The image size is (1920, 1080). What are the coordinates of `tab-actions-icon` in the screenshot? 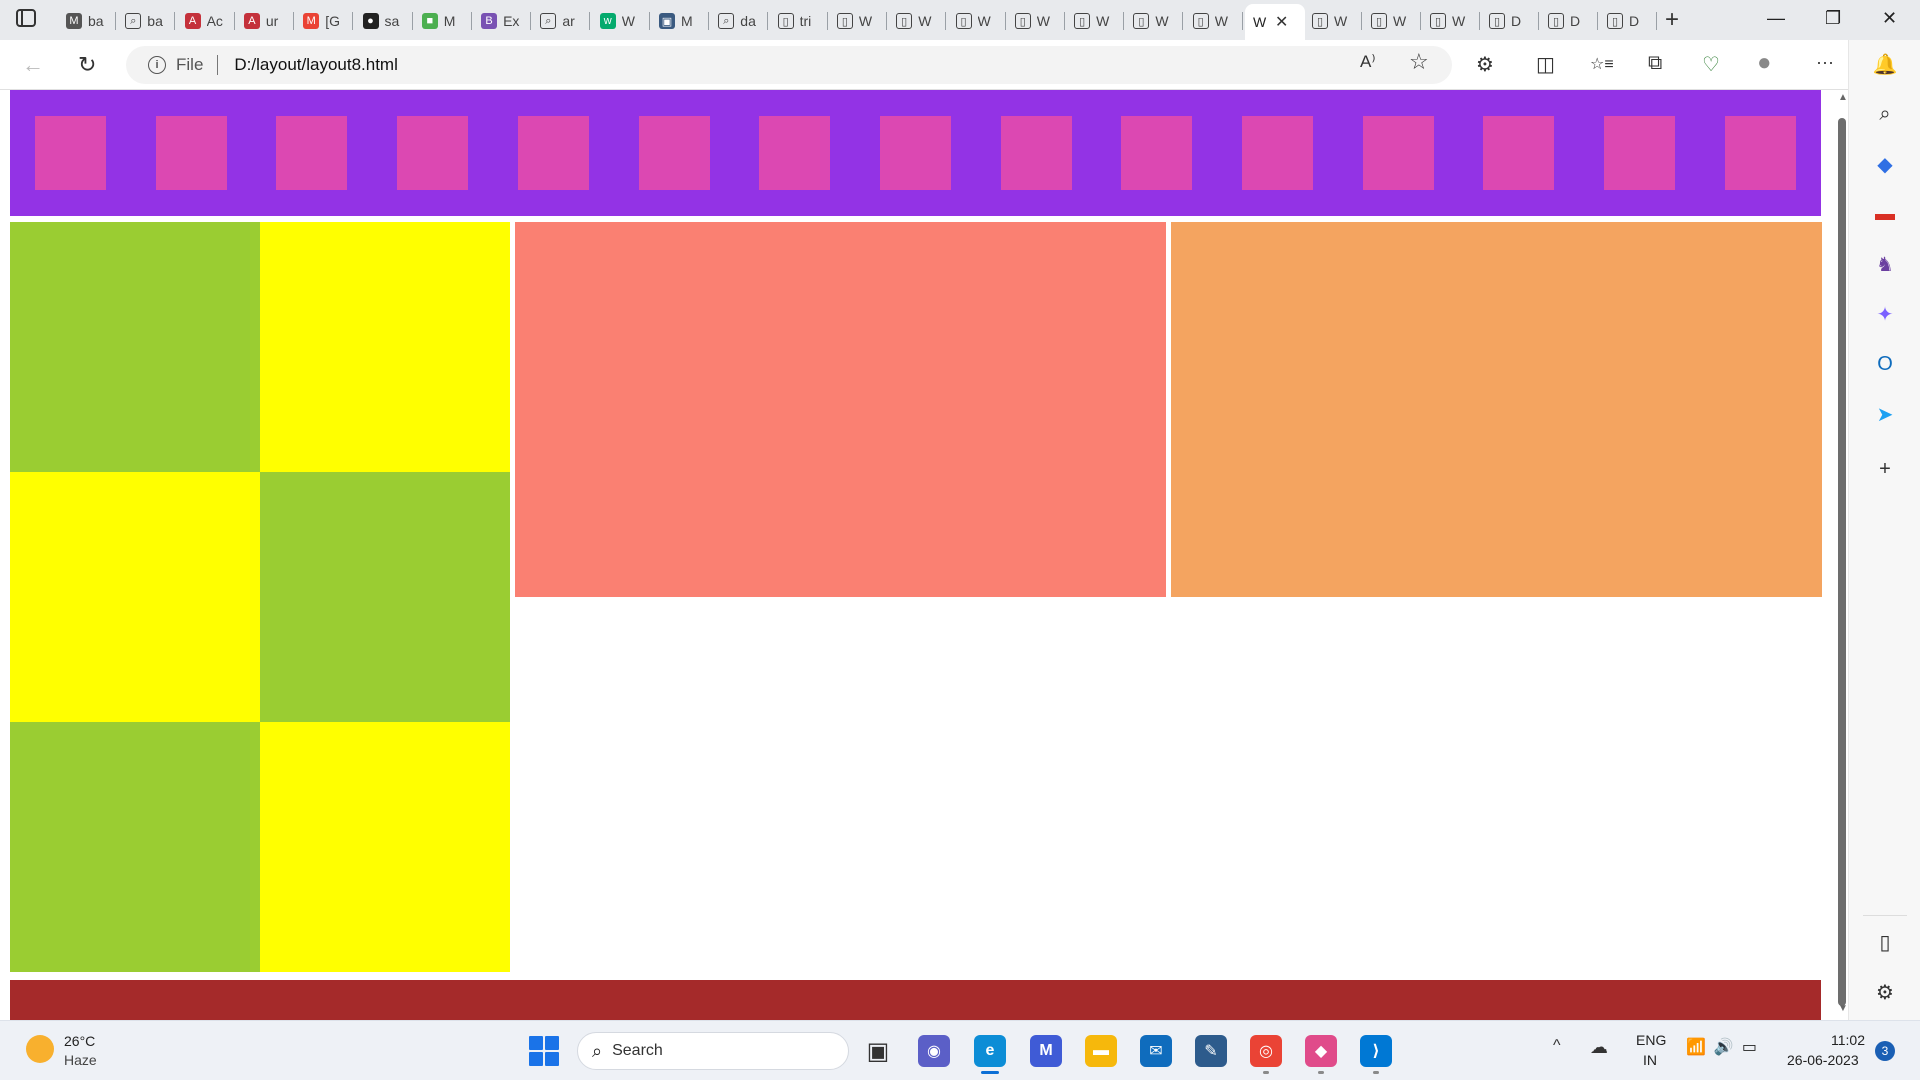 It's located at (30, 20).